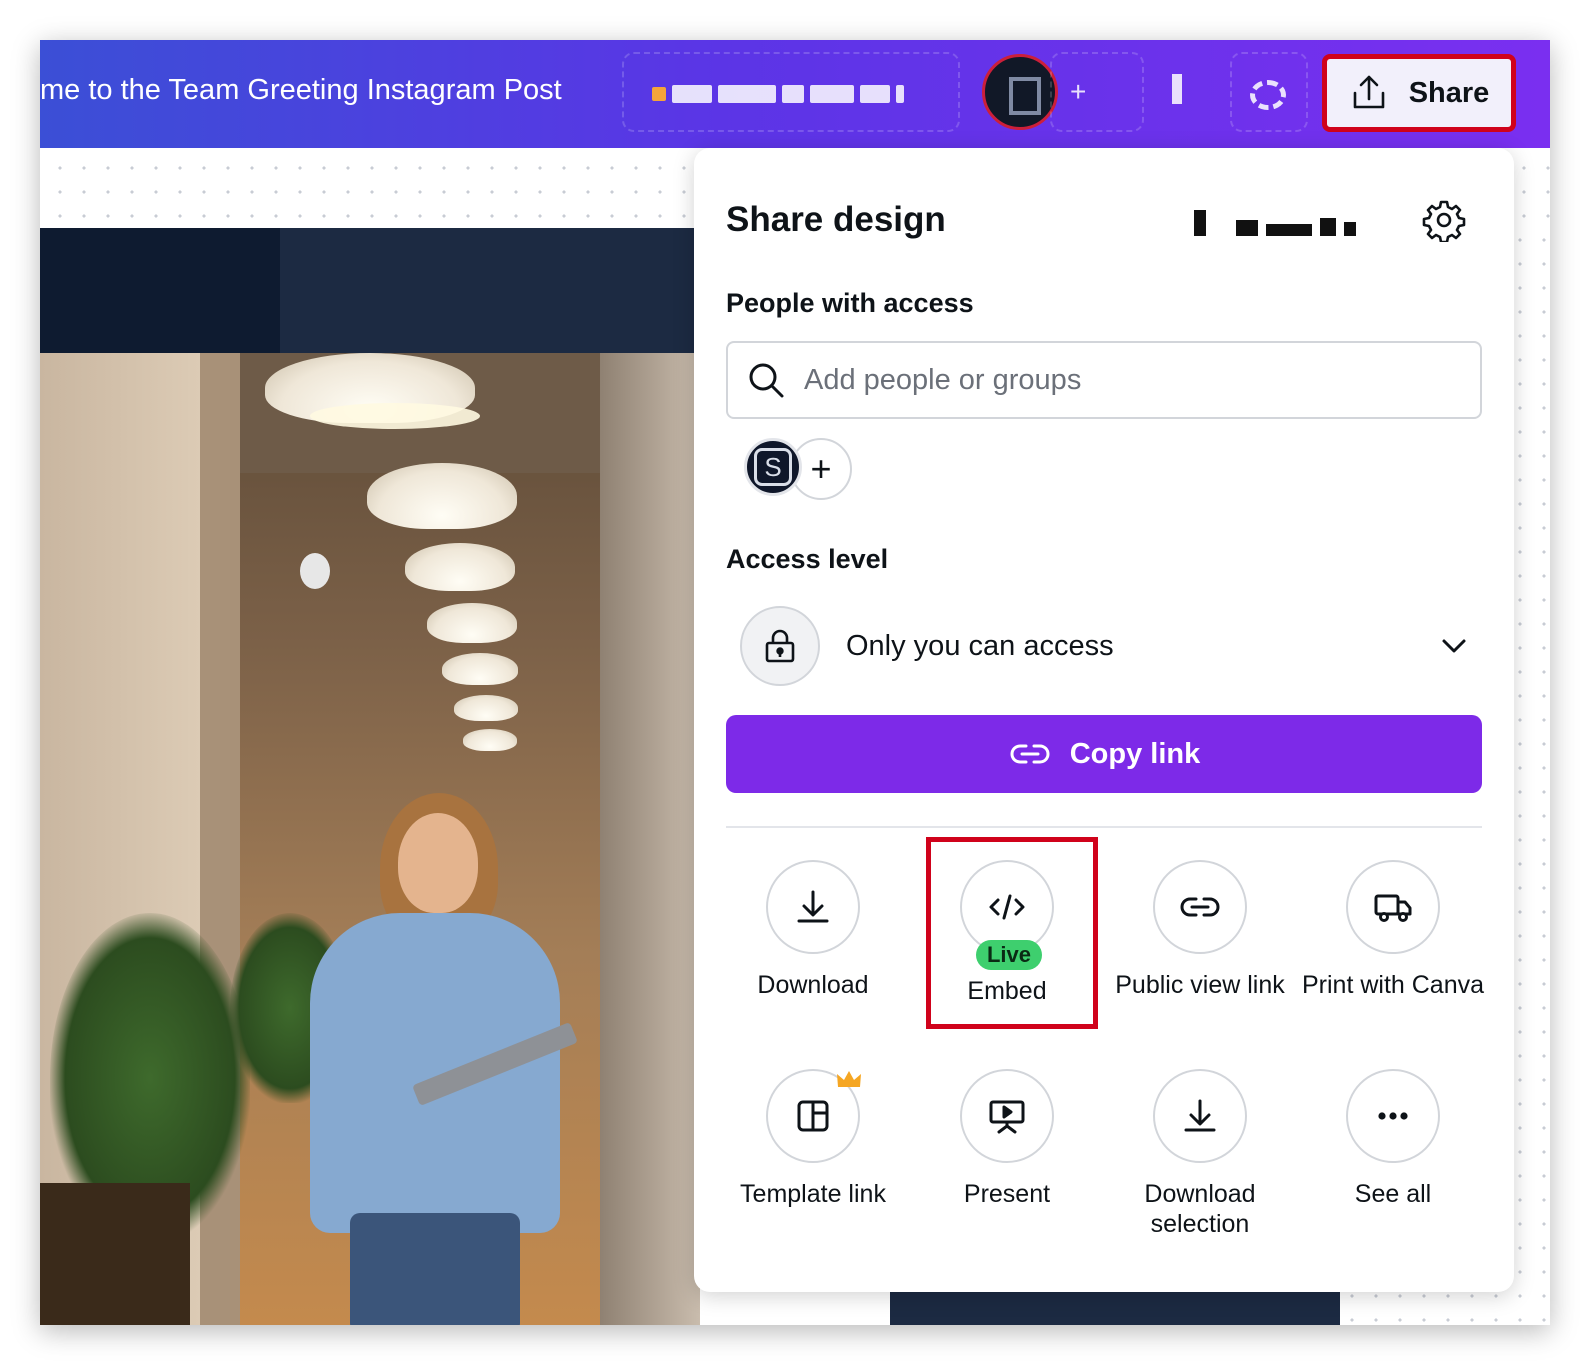 The height and width of the screenshot is (1366, 1590). What do you see at coordinates (780, 646) in the screenshot?
I see `lock-icon` at bounding box center [780, 646].